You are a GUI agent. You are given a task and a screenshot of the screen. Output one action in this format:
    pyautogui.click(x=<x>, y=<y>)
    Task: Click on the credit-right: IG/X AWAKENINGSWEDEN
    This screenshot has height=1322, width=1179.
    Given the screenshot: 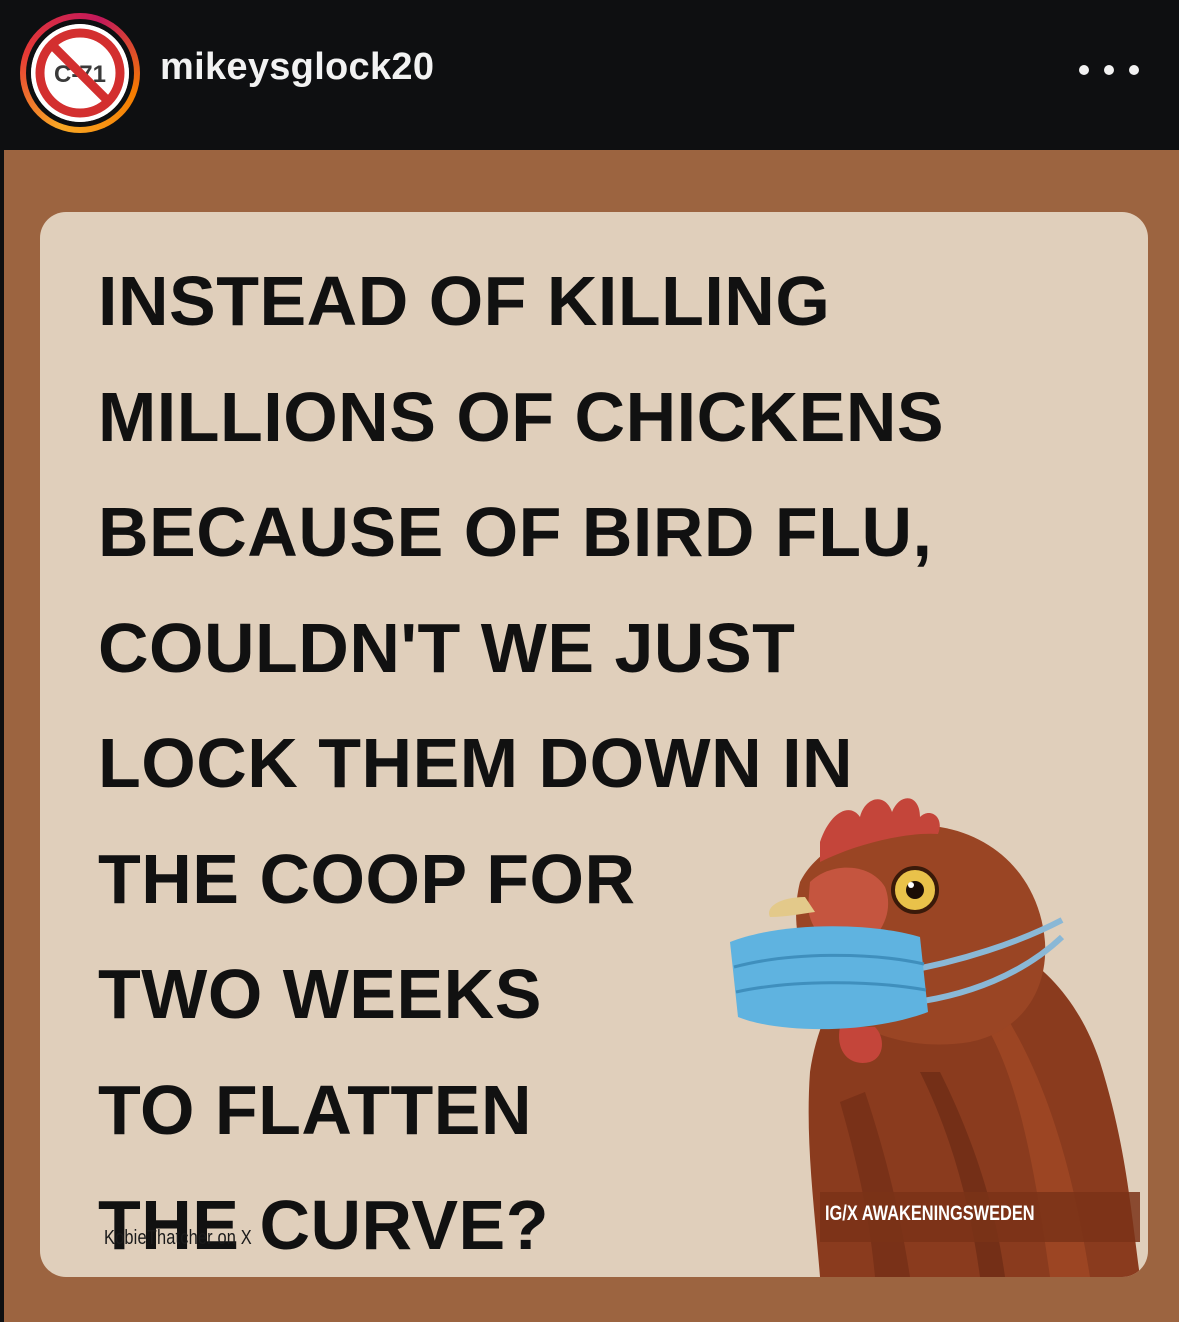 What is the action you would take?
    pyautogui.click(x=930, y=1213)
    